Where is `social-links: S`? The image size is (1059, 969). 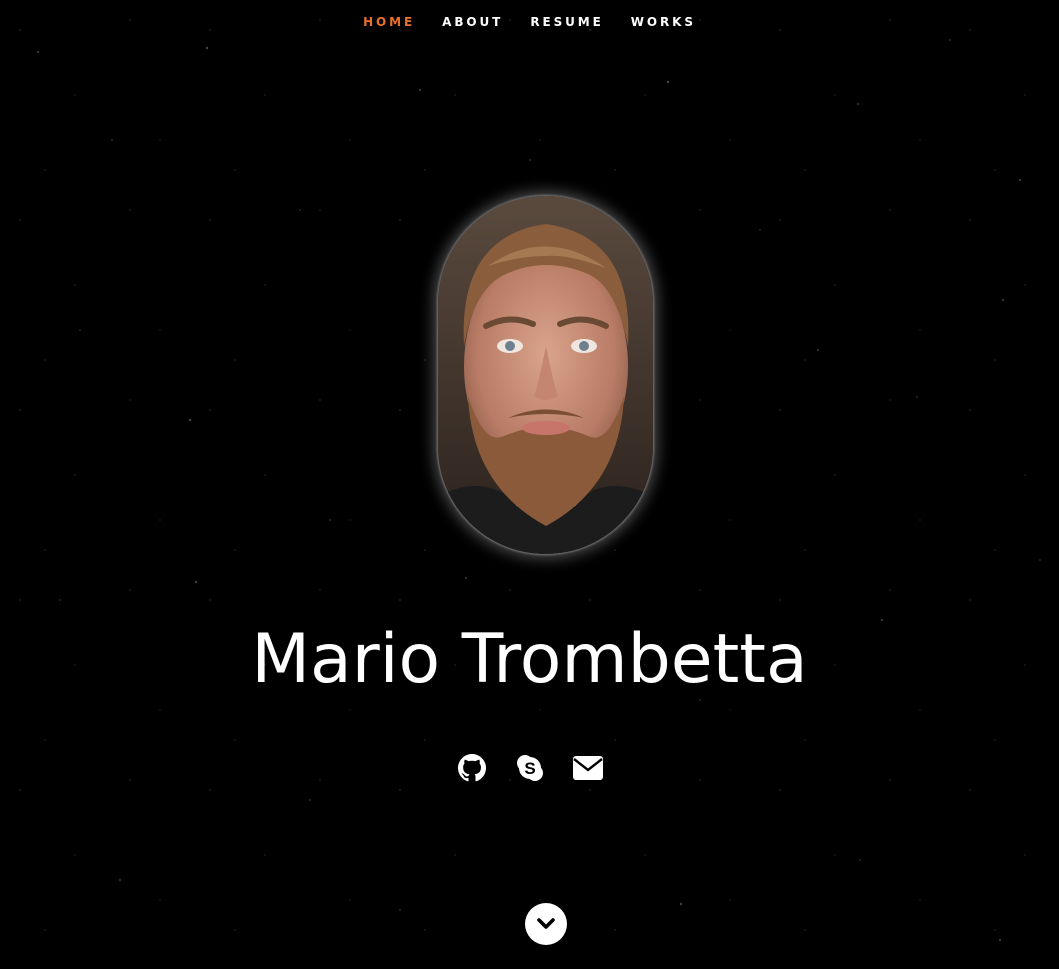 social-links: S is located at coordinates (529, 768).